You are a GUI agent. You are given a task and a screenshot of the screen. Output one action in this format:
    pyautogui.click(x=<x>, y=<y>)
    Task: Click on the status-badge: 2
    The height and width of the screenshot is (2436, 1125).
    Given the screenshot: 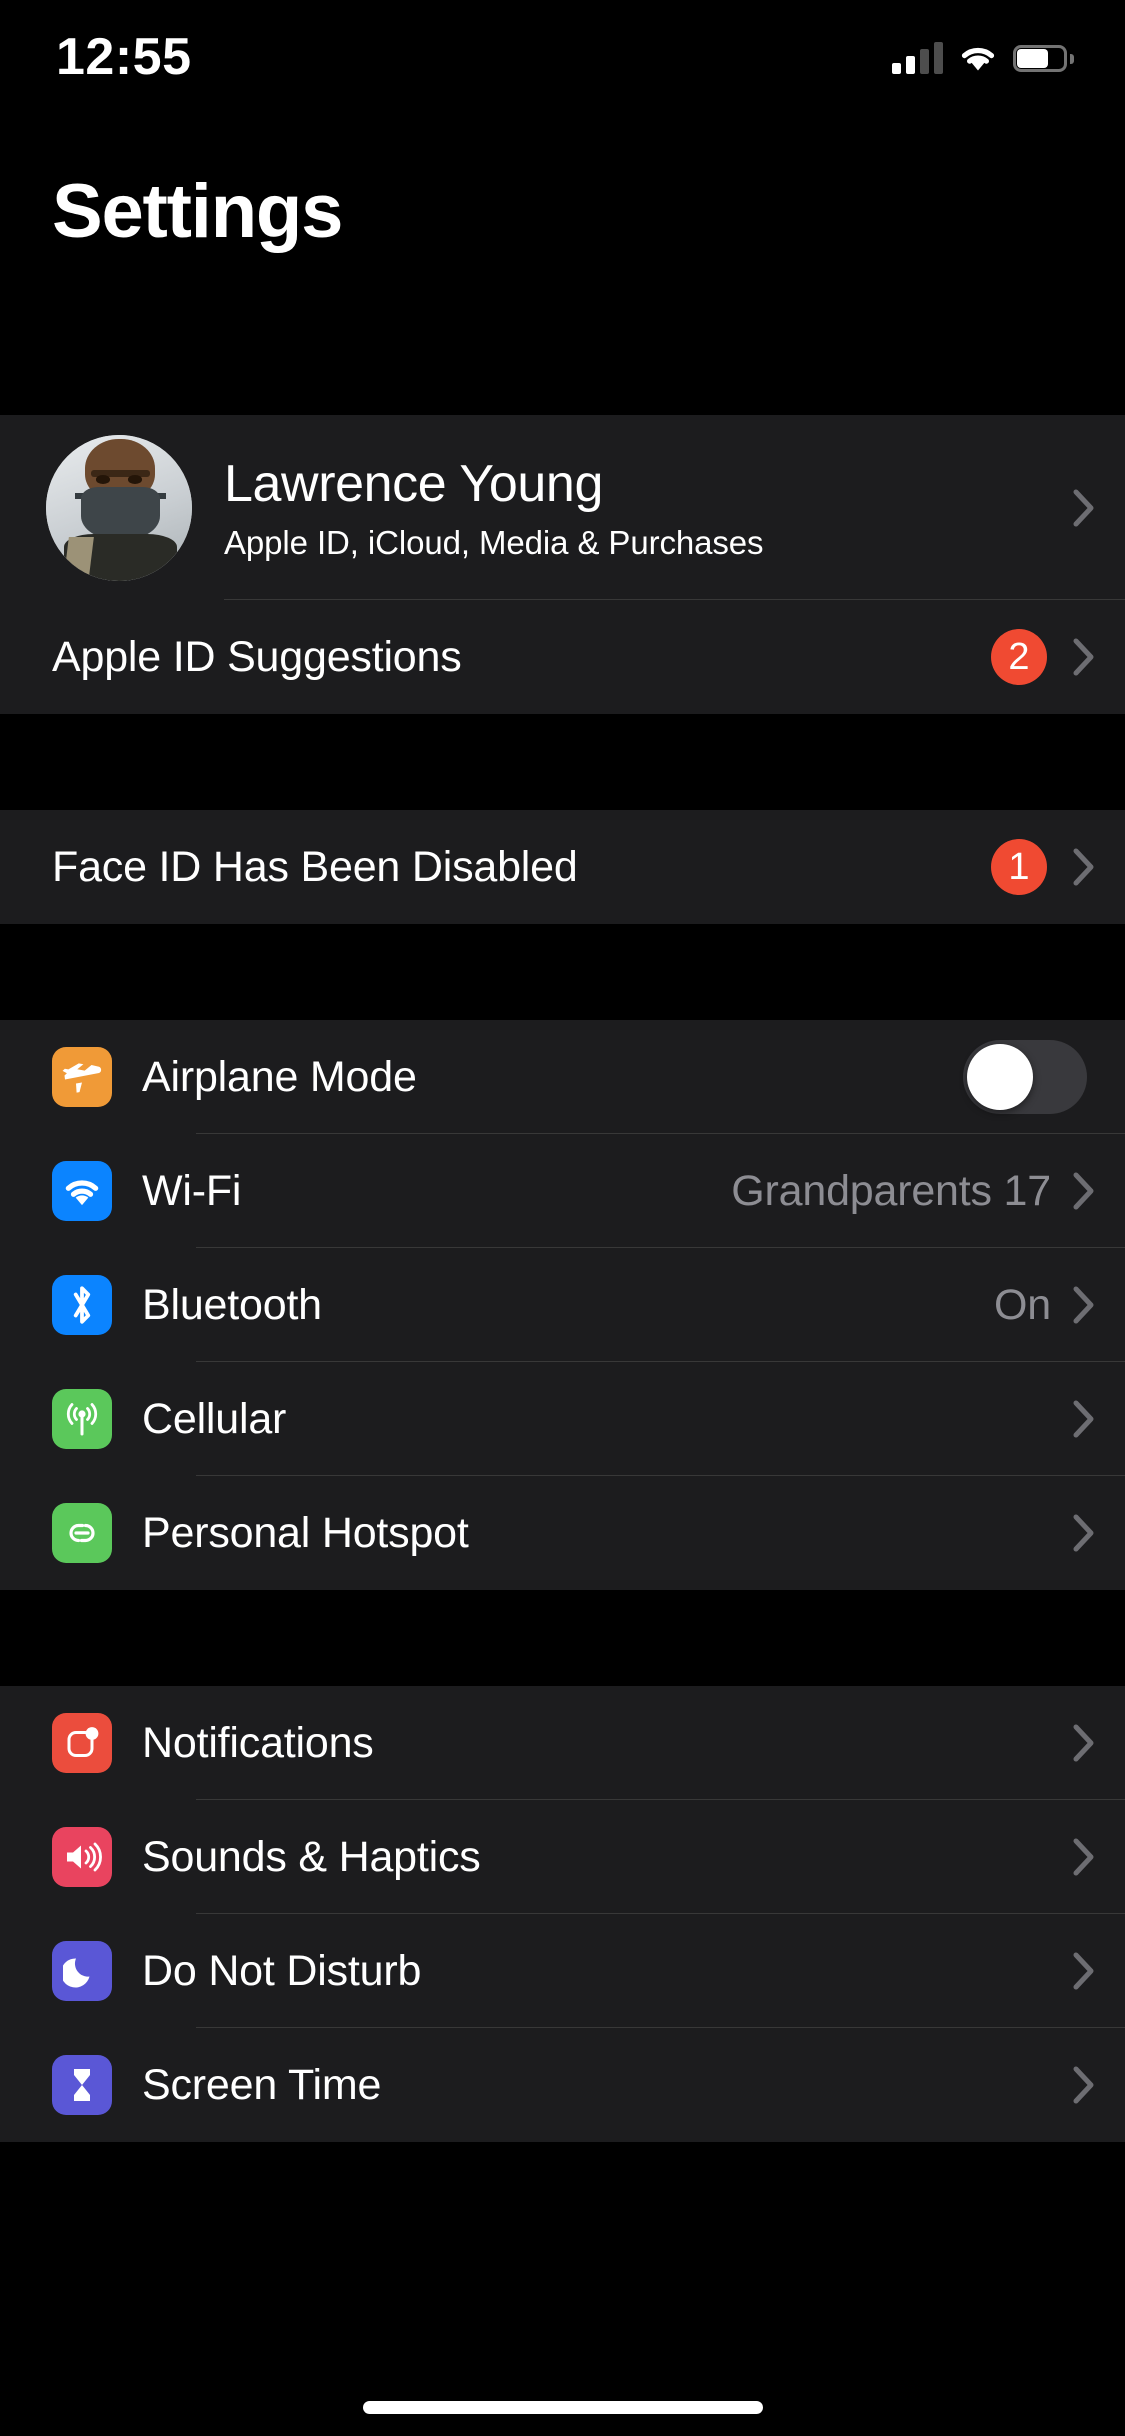 What is the action you would take?
    pyautogui.click(x=1019, y=657)
    